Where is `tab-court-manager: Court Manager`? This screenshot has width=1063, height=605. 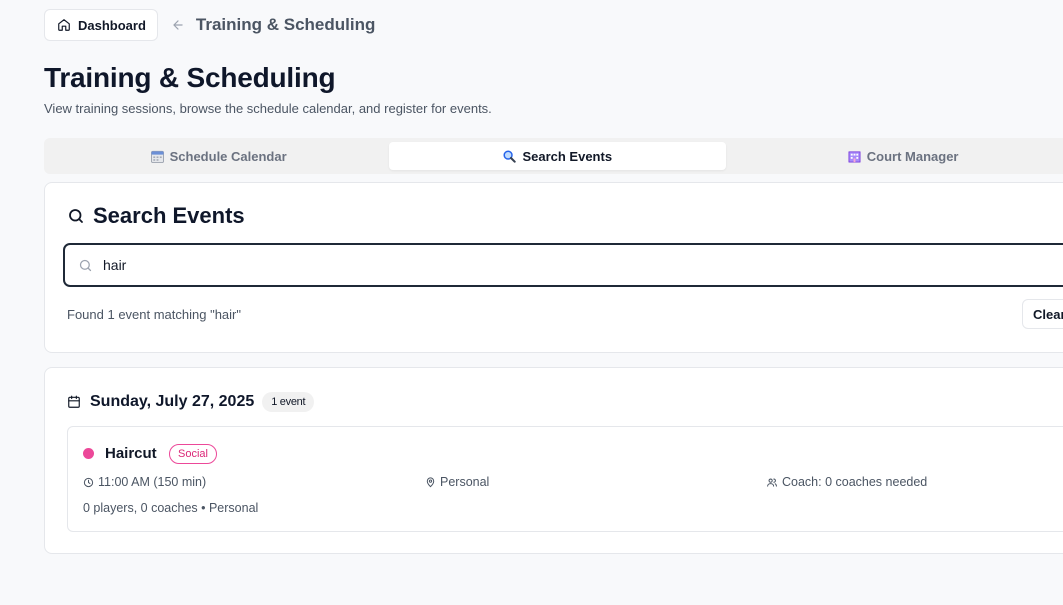 tab-court-manager: Court Manager is located at coordinates (894, 156).